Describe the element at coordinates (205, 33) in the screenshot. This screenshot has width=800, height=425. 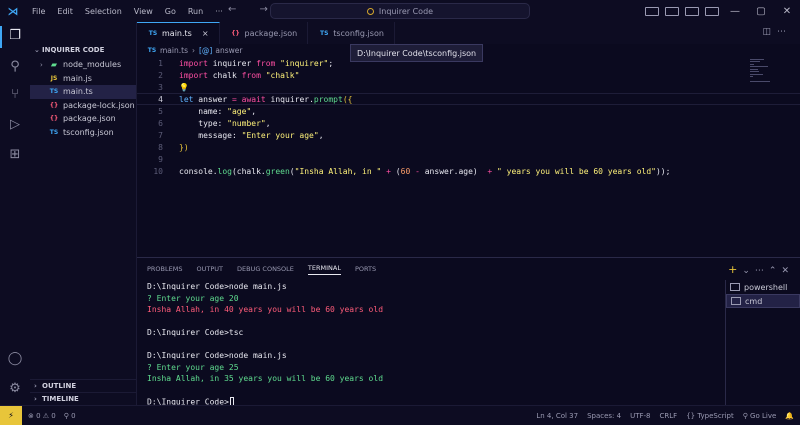
I see `close-tab-icon: ×` at that location.